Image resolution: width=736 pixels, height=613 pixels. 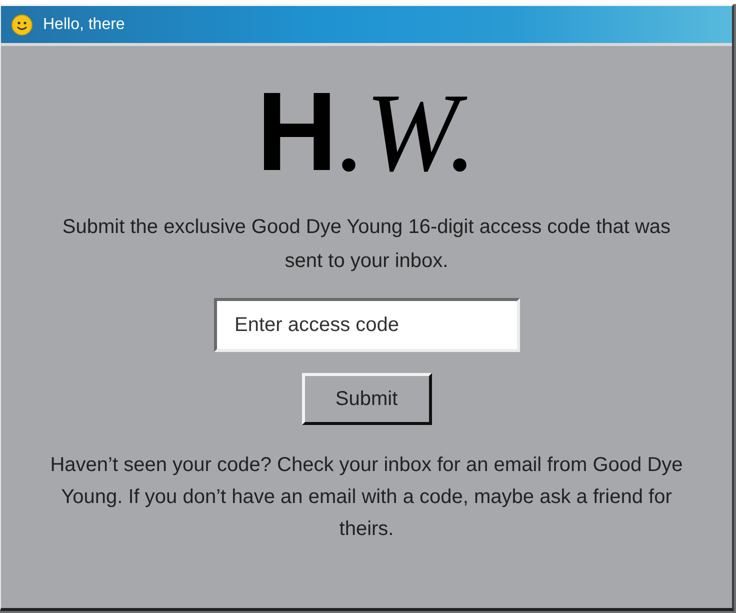 I want to click on help-text: Haven’t seen your code? Check your inbox for an email from Good Dye Young. If you don’t have an email with a code, maybe ask a friend for theirs., so click(x=366, y=497).